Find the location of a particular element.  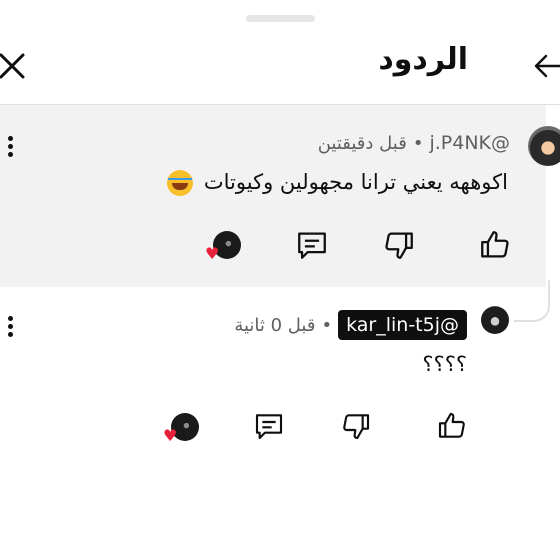

laughing-emoji-icon is located at coordinates (180, 183).